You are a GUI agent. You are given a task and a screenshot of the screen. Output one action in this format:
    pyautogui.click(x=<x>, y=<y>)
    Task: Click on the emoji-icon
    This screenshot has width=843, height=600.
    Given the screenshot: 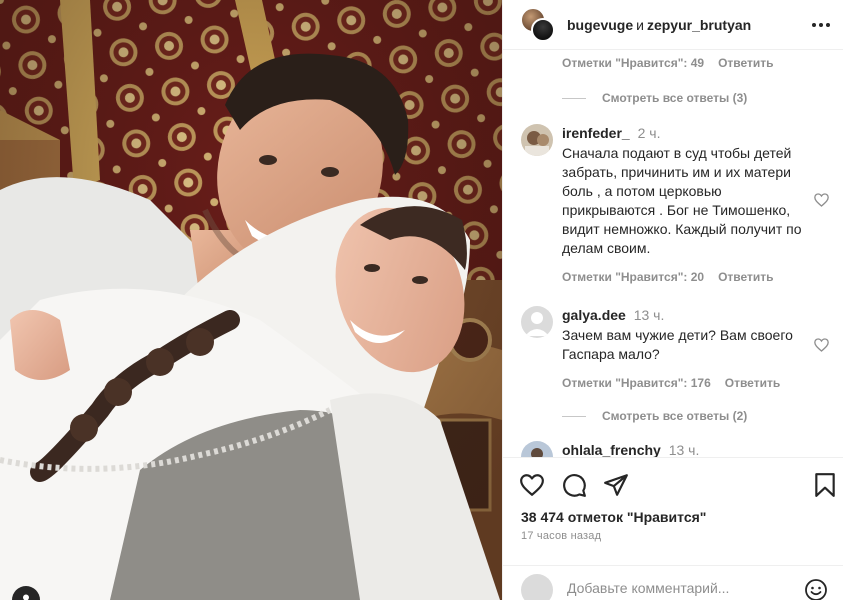 What is the action you would take?
    pyautogui.click(x=816, y=589)
    